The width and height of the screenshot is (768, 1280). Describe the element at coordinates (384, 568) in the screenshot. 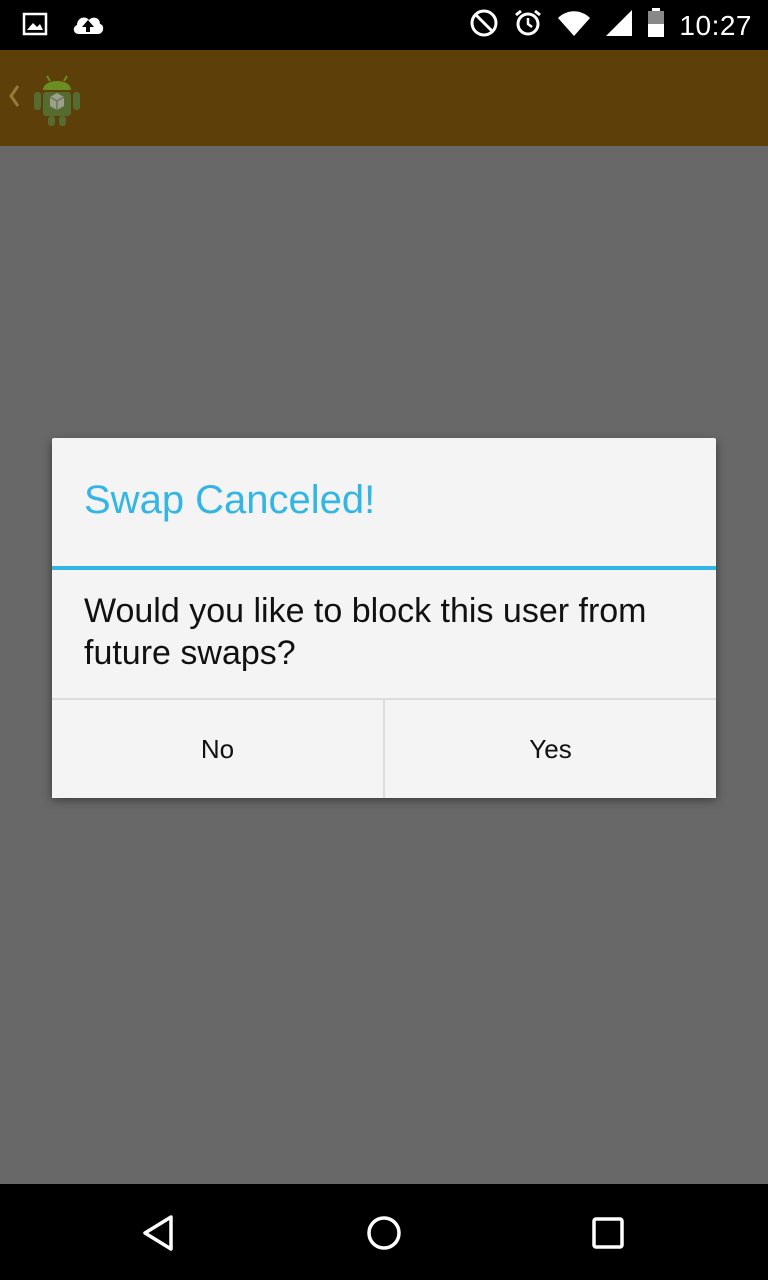

I see `dialog-title-divider` at that location.